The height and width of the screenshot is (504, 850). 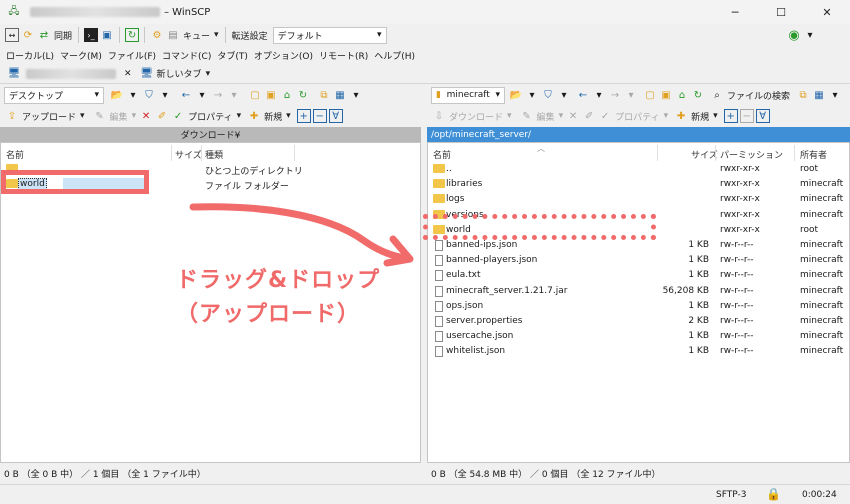 What do you see at coordinates (232, 55) in the screenshot?
I see `menu-item-tabs: タブ(T)` at bounding box center [232, 55].